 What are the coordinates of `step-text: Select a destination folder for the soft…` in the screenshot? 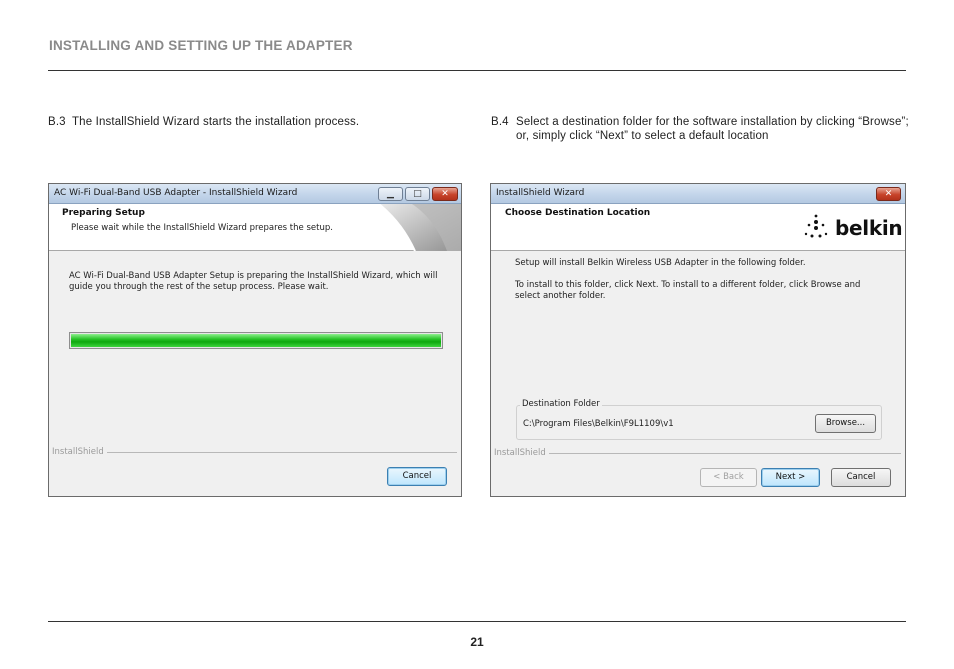 It's located at (712, 129).